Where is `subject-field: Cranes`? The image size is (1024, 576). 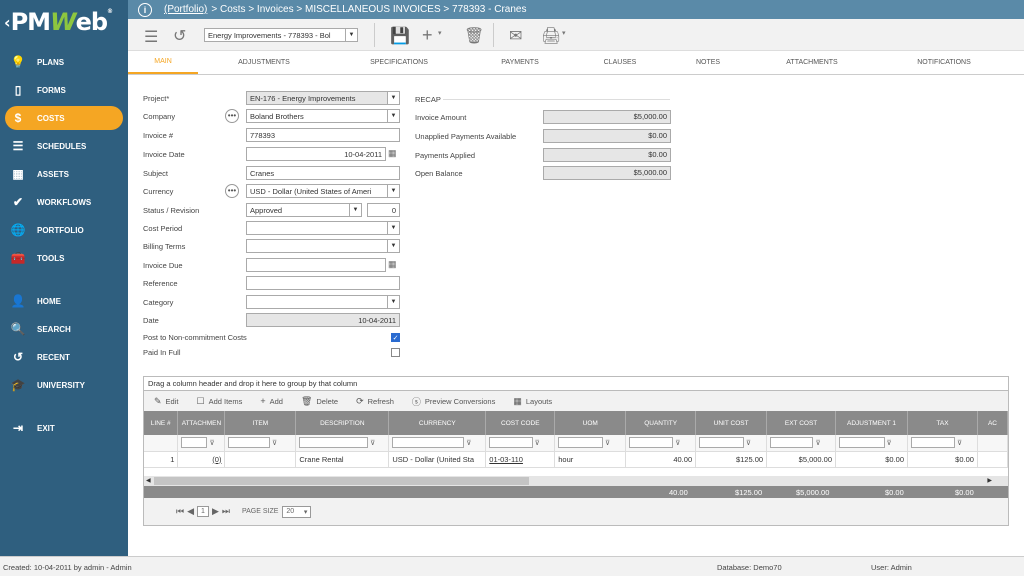 subject-field: Cranes is located at coordinates (323, 173).